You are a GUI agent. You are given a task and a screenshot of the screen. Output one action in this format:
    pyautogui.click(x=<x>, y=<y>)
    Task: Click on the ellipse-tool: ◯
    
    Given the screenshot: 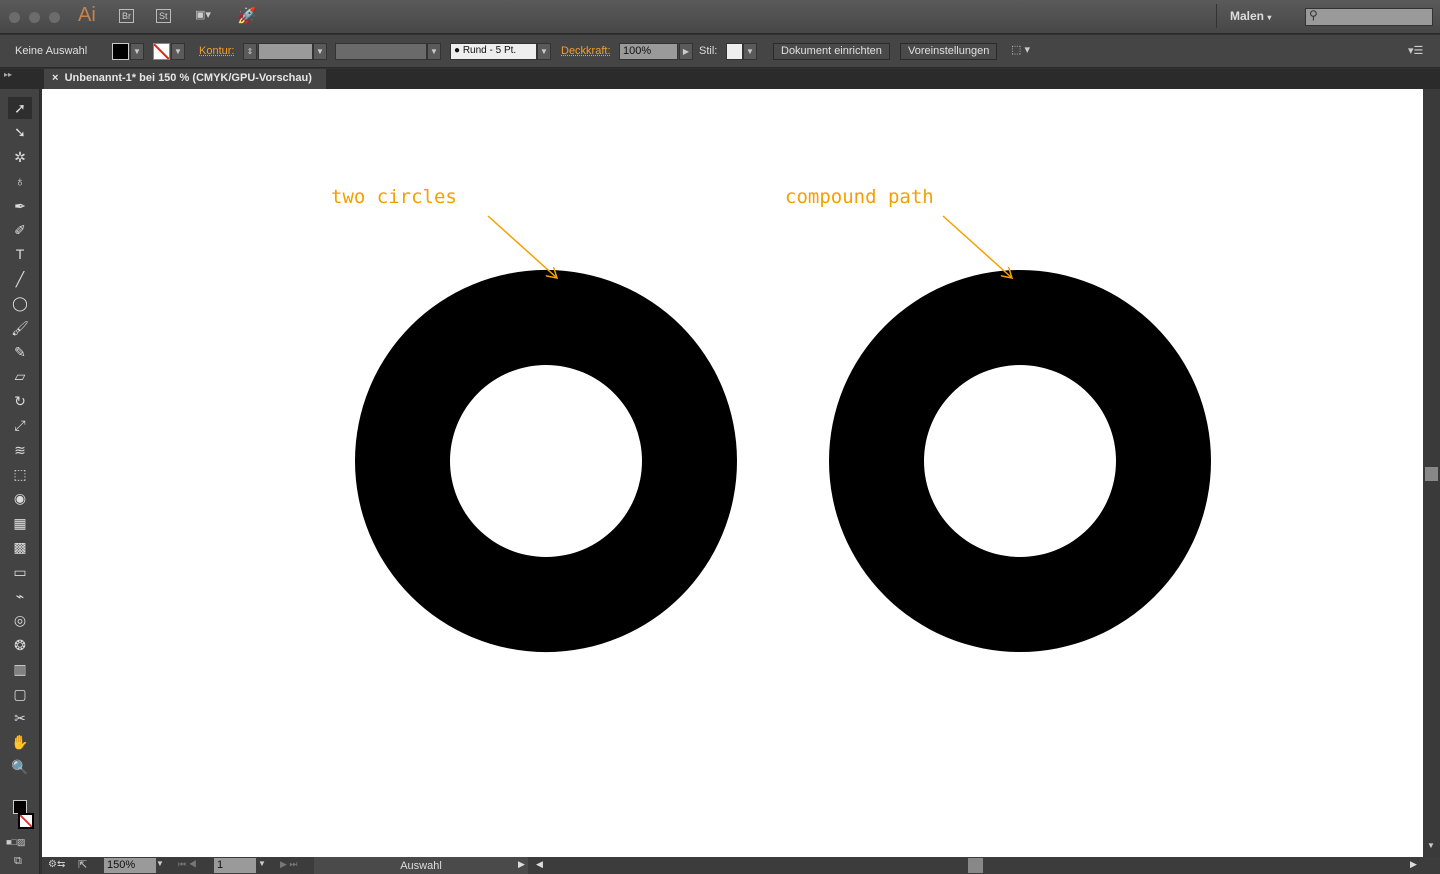 What is the action you would take?
    pyautogui.click(x=20, y=303)
    